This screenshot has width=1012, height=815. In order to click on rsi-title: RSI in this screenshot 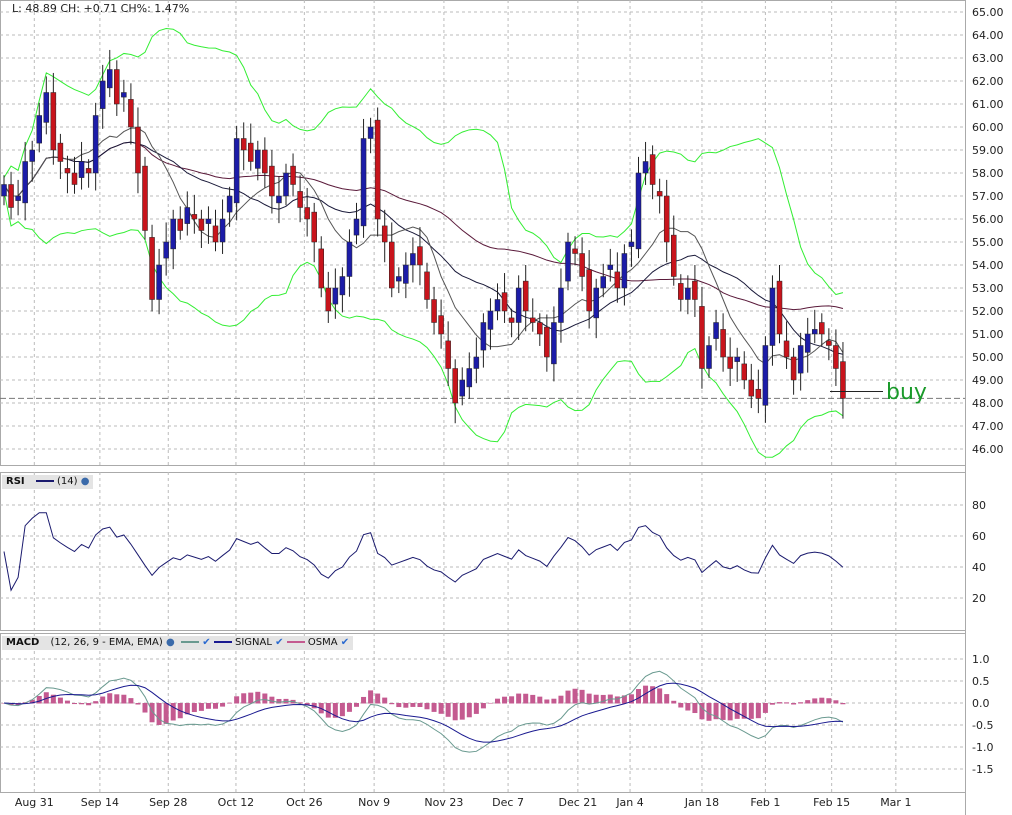, I will do `click(15, 481)`.